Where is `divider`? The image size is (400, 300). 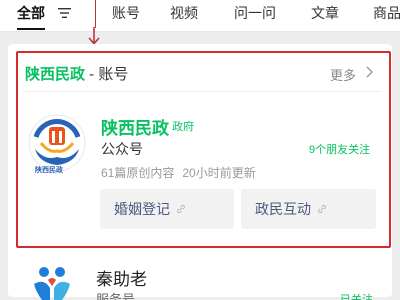
divider is located at coordinates (203, 91).